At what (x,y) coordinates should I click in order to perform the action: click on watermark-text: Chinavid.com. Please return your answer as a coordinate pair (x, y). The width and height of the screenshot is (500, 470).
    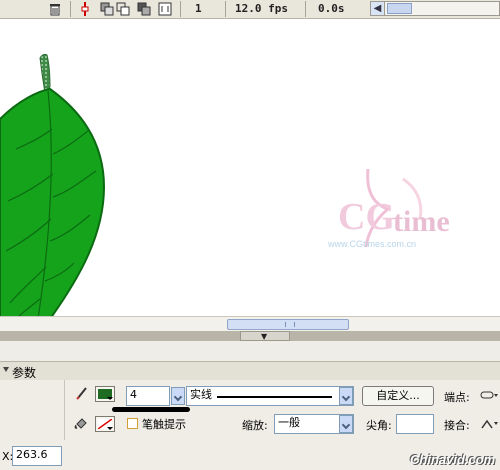
    Looking at the image, I should click on (453, 459).